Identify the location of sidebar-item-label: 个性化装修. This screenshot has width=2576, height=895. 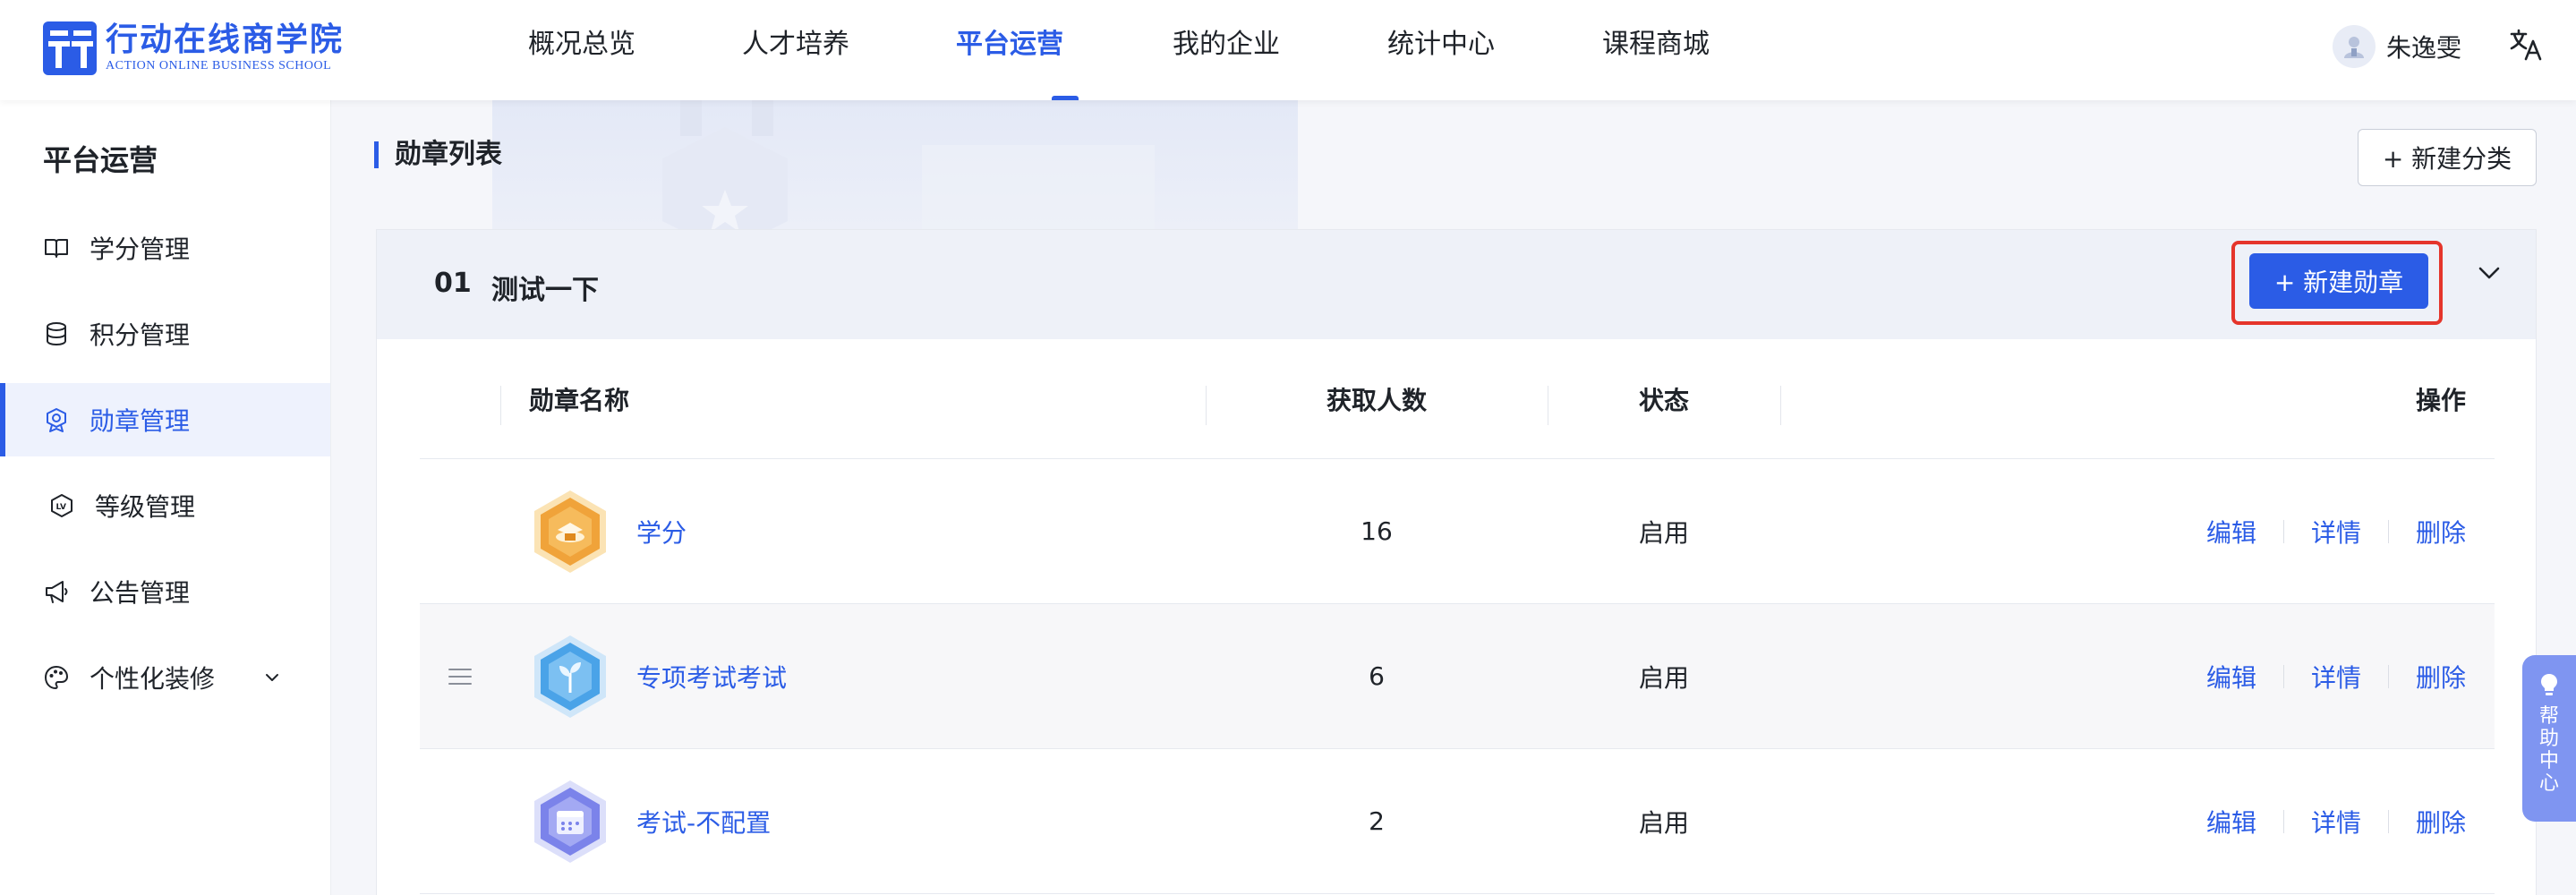
(153, 679).